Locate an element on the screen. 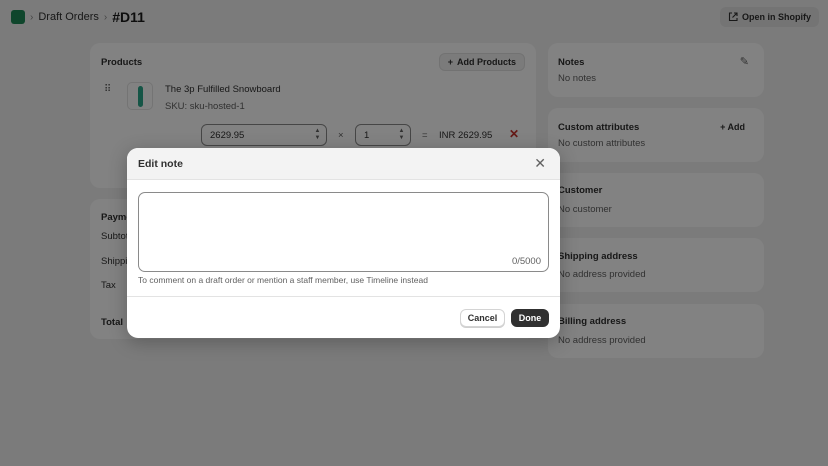  modal-header: Edit note ✕ is located at coordinates (343, 164).